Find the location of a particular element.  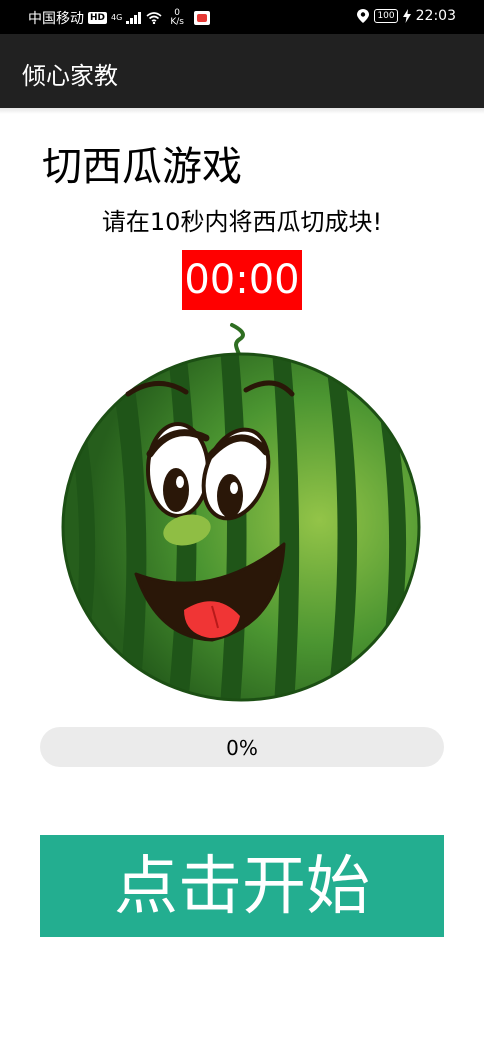

status-left: 中国移动 HD 4G 0 K/s is located at coordinates (119, 18).